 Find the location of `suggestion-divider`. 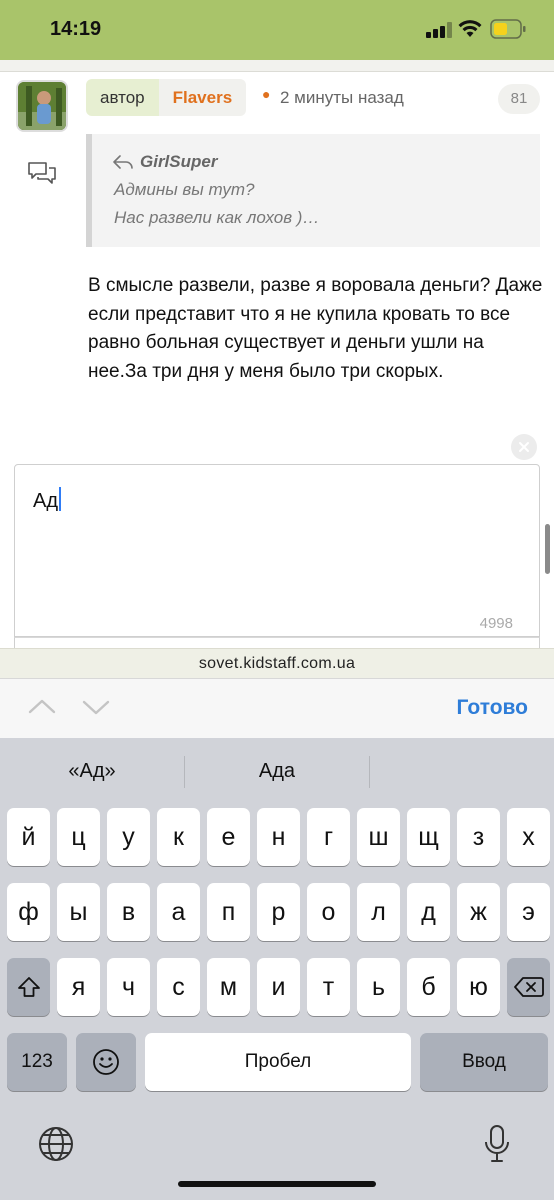

suggestion-divider is located at coordinates (369, 772).